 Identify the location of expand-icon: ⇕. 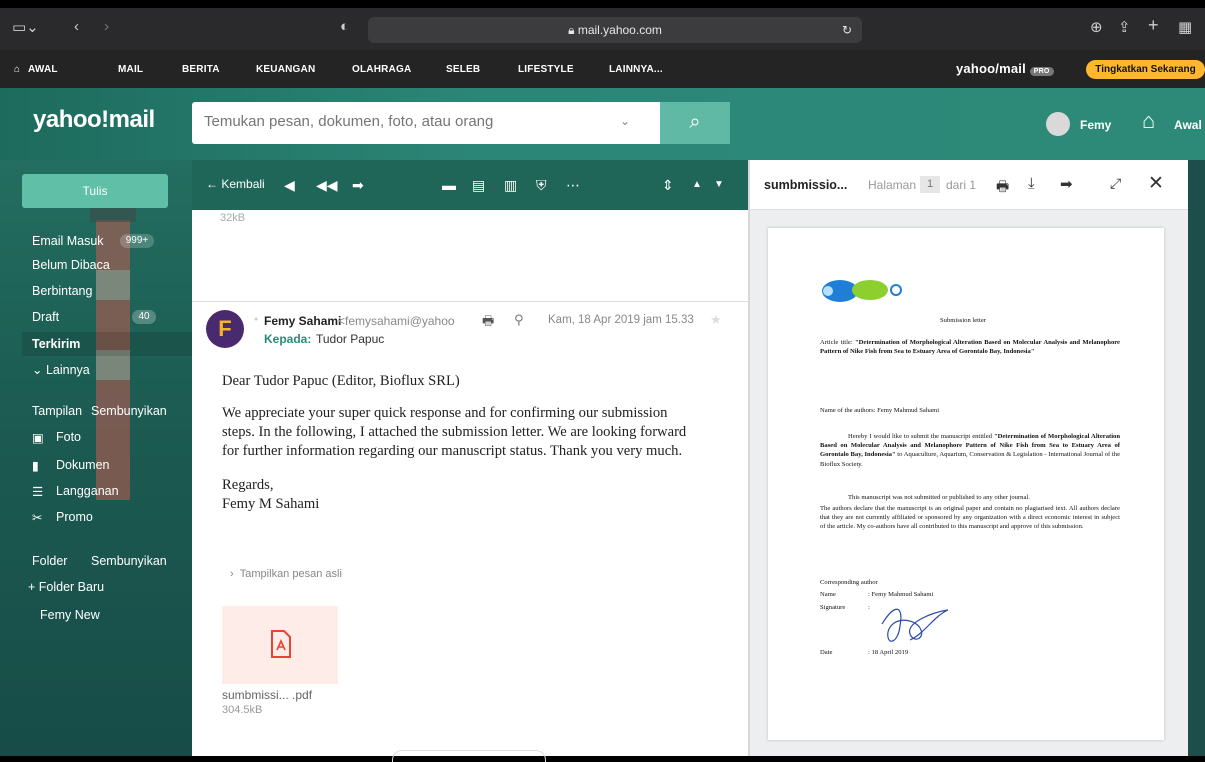
(668, 185).